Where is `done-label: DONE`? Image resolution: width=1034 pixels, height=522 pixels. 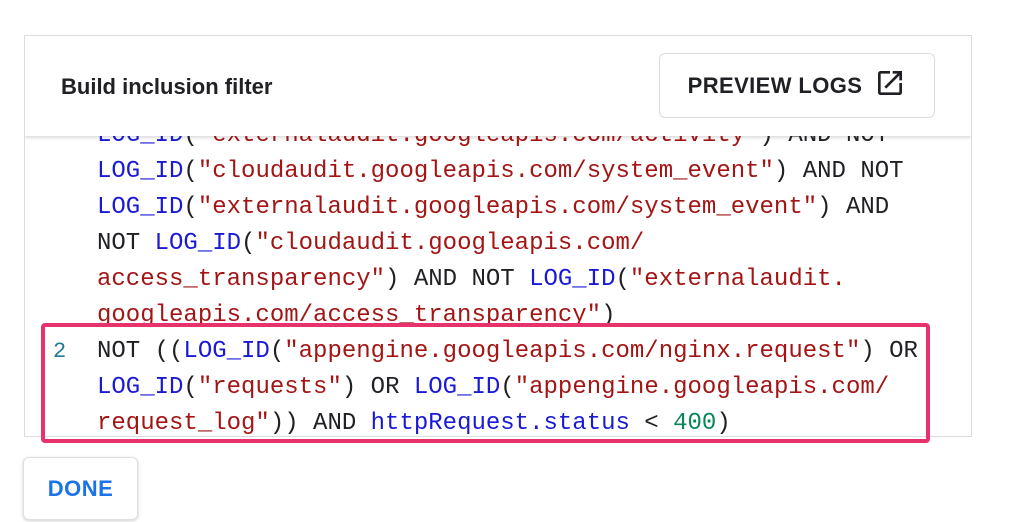
done-label: DONE is located at coordinates (80, 488).